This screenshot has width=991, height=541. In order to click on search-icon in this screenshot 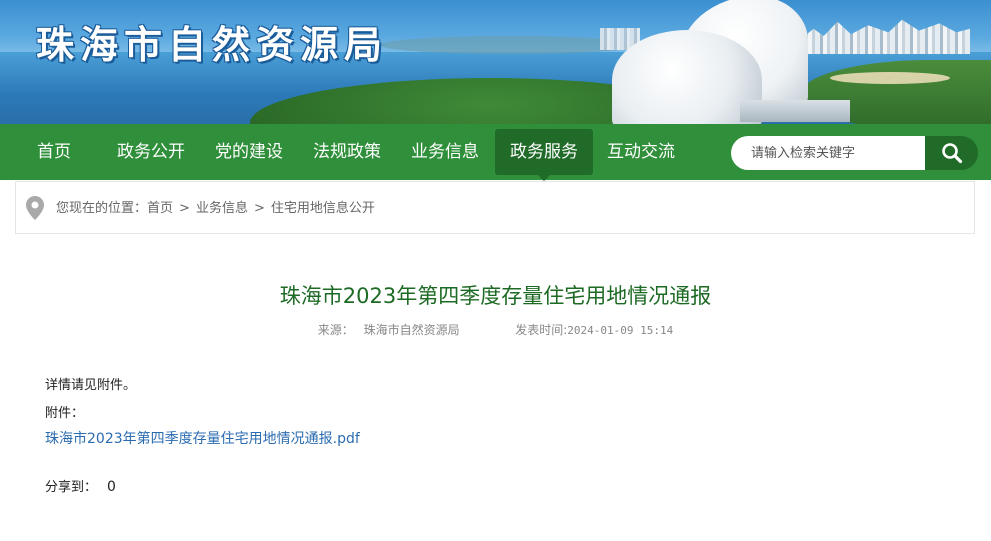, I will do `click(952, 153)`.